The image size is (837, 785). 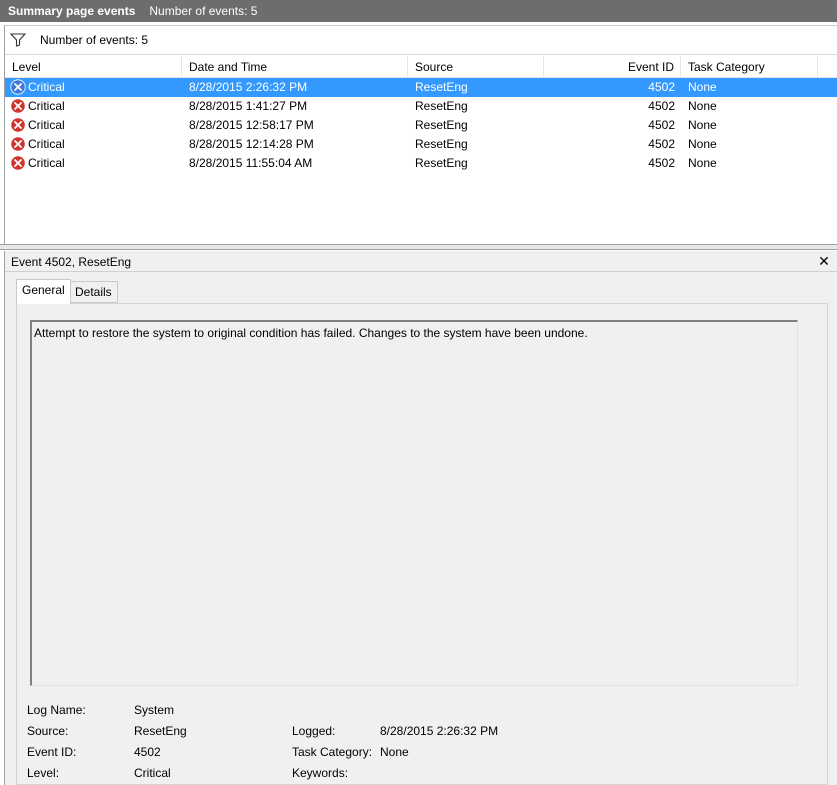 What do you see at coordinates (295, 67) in the screenshot?
I see `column-header-datetime: Date and Time` at bounding box center [295, 67].